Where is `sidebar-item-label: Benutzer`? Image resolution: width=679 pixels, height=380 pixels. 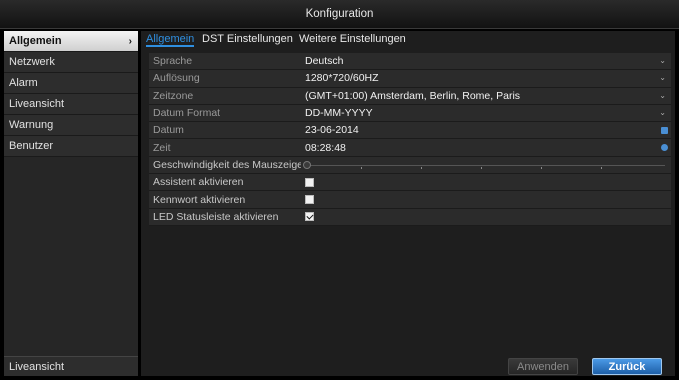 sidebar-item-label: Benutzer is located at coordinates (31, 146).